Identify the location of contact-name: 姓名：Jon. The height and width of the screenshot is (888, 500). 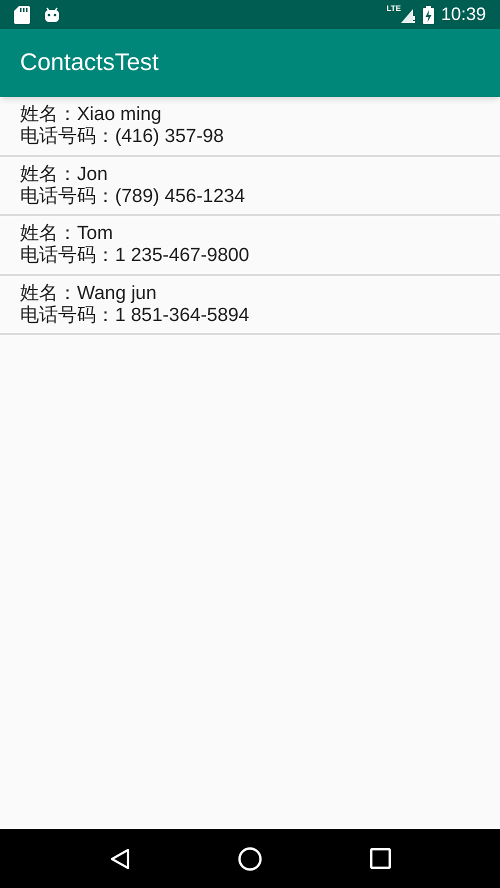
(64, 175).